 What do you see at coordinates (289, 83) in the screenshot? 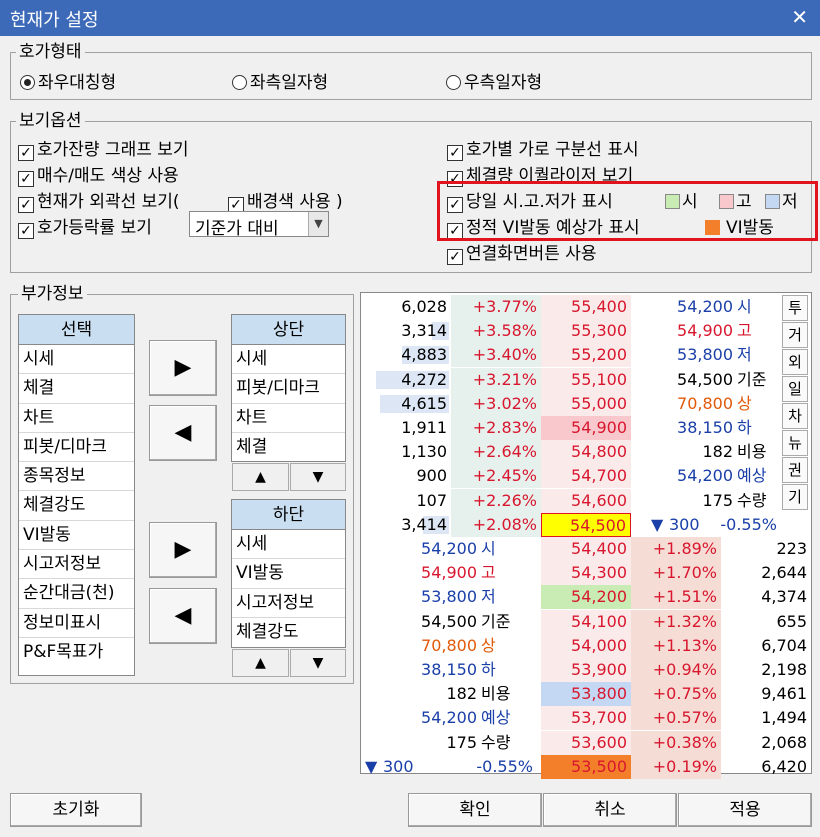
I see `radio-left-line-label: 좌측일자형` at bounding box center [289, 83].